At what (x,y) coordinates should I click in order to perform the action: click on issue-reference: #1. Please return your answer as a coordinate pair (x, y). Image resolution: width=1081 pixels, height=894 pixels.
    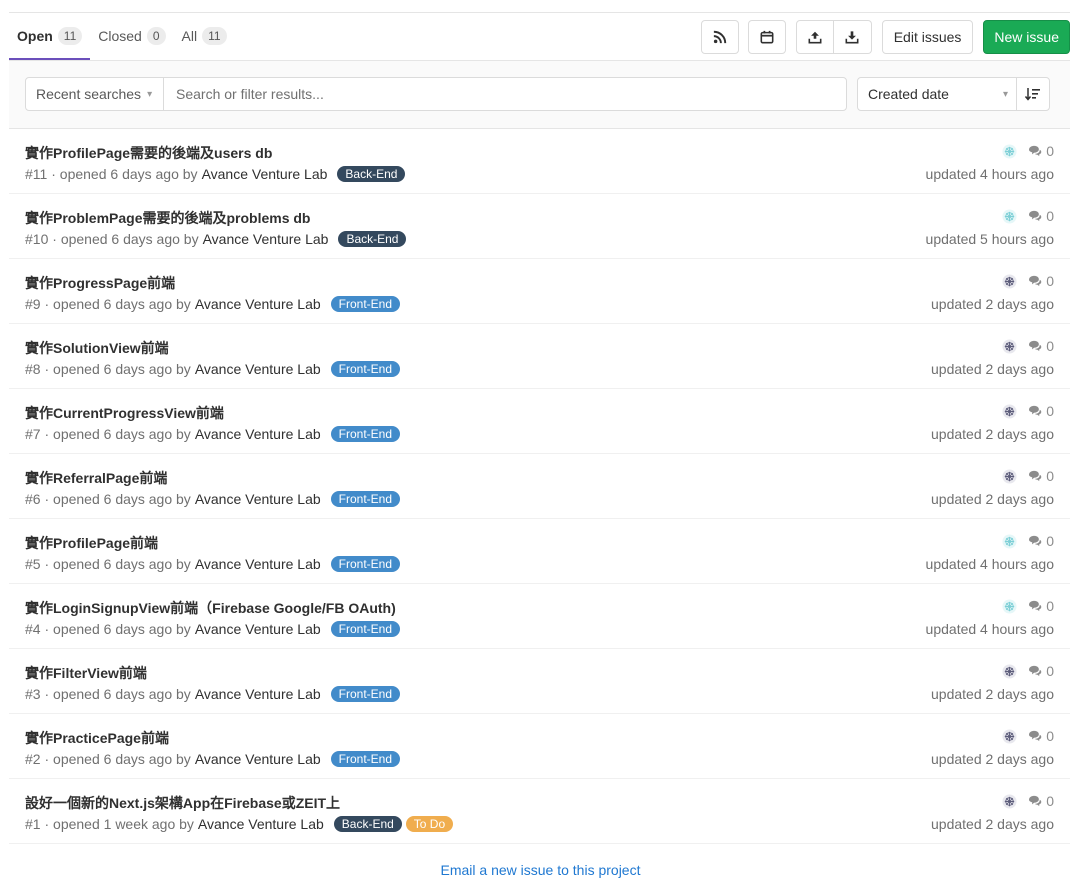
    Looking at the image, I should click on (33, 824).